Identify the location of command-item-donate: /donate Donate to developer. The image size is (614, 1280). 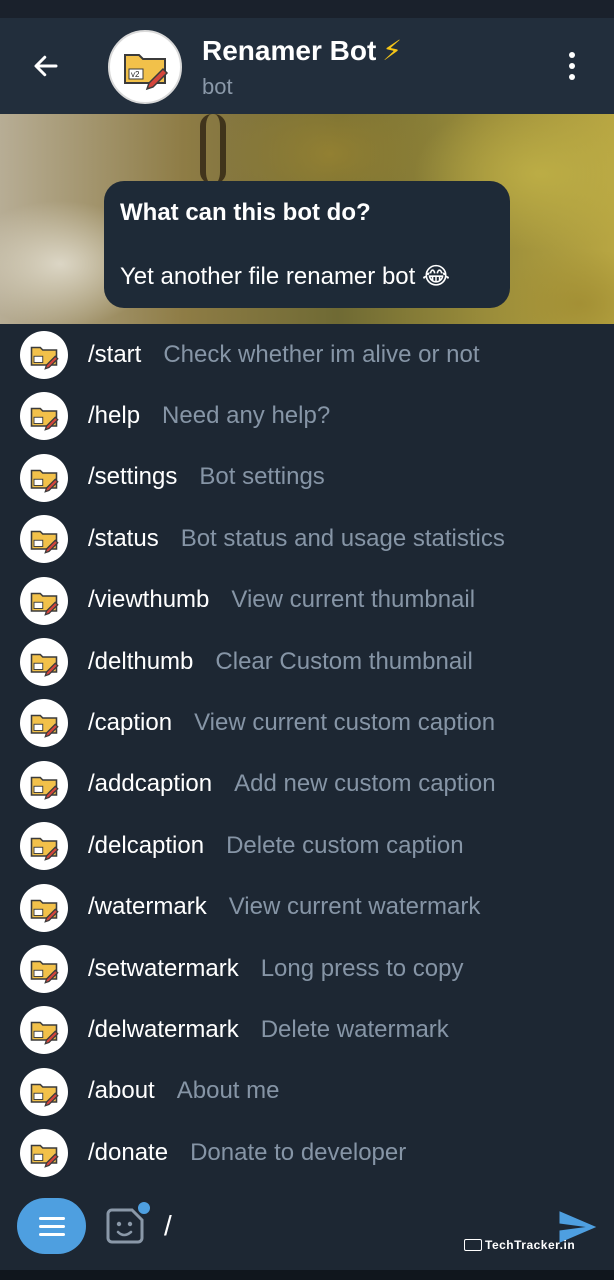
(307, 1152).